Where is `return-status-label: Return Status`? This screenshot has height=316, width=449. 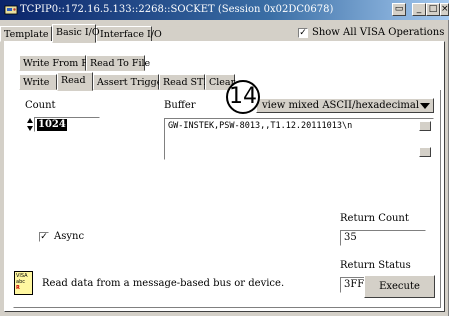
return-status-label: Return Status is located at coordinates (375, 265).